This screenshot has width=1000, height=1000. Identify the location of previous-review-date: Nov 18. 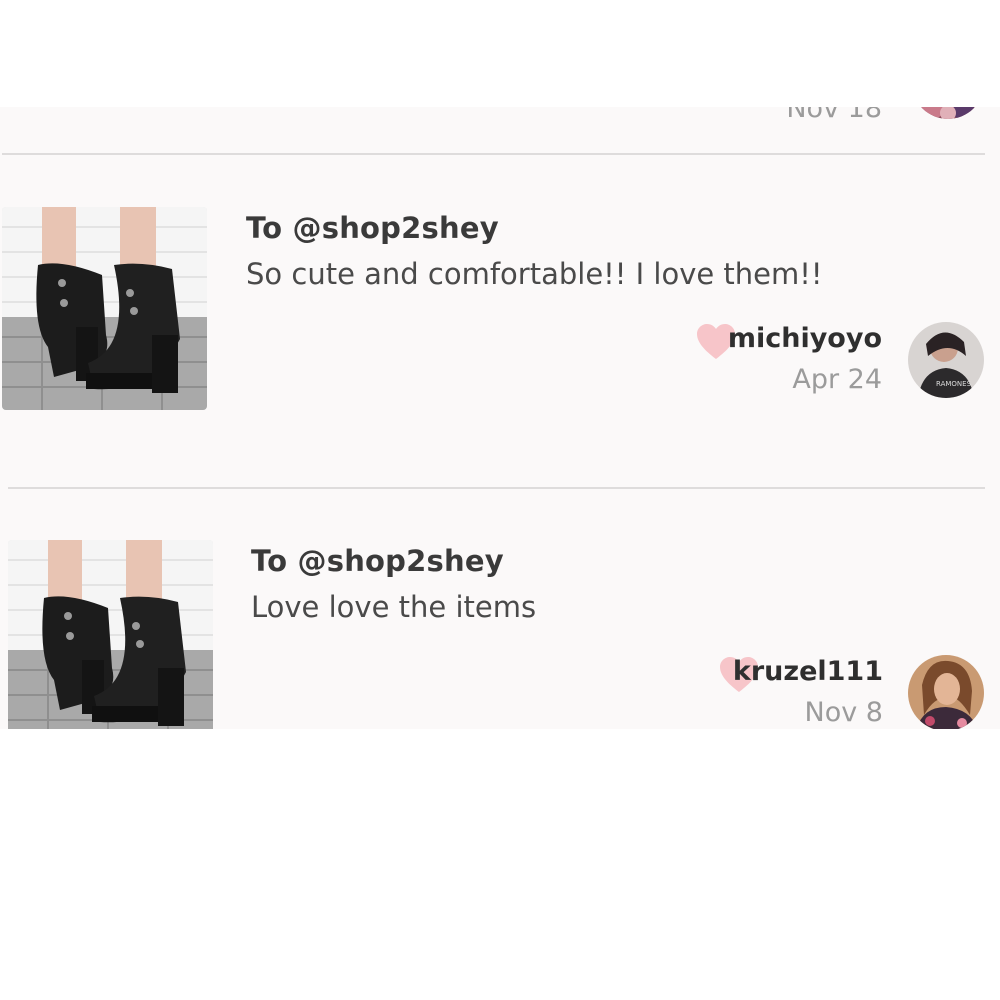
(834, 115).